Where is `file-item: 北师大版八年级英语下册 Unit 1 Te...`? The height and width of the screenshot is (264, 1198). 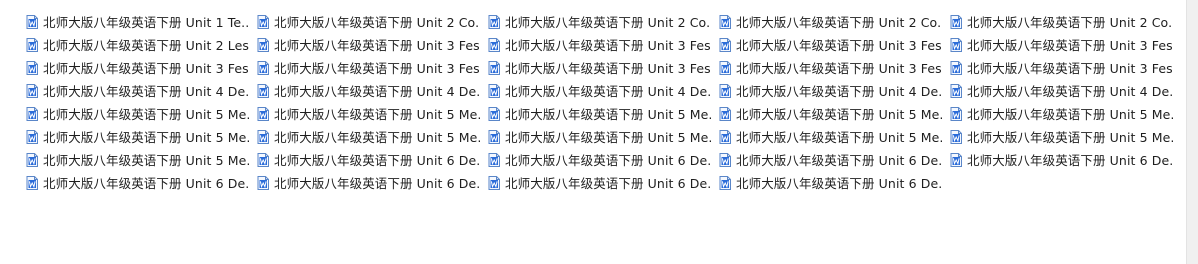 file-item: 北师大版八年级英语下册 Unit 1 Te... is located at coordinates (137, 21).